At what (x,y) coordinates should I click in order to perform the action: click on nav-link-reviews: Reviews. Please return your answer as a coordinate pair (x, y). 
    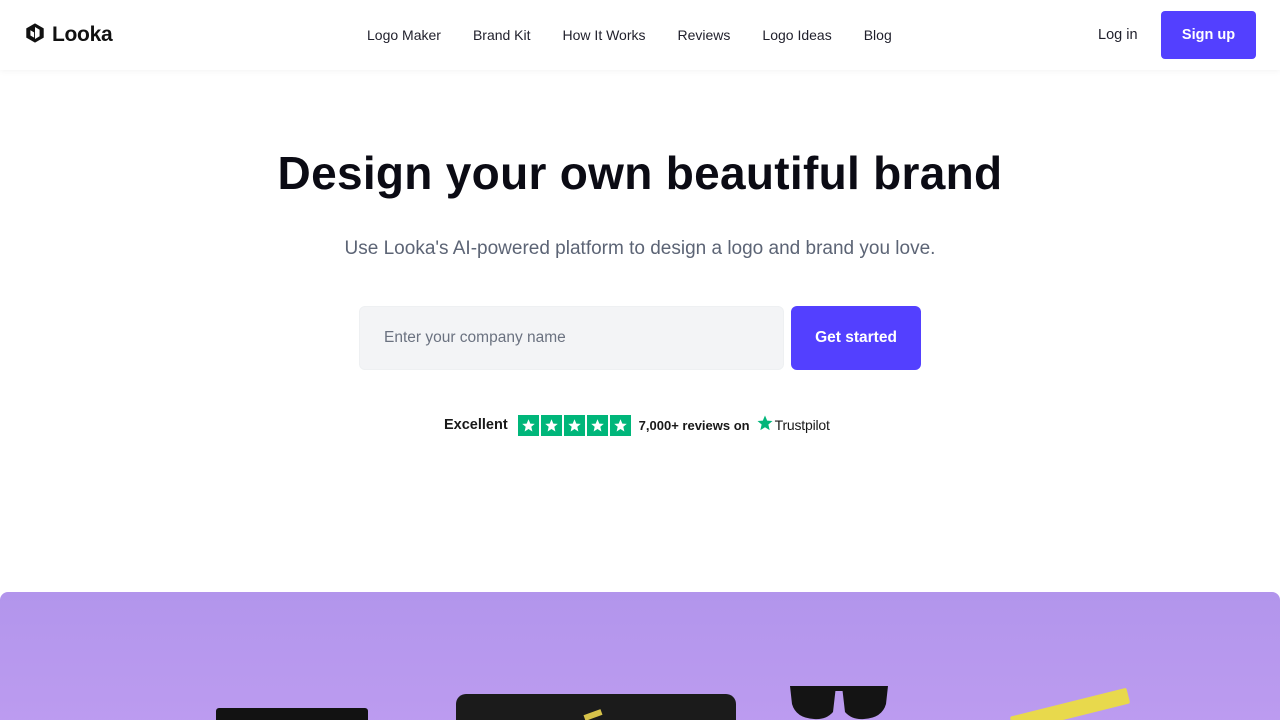
    Looking at the image, I should click on (704, 35).